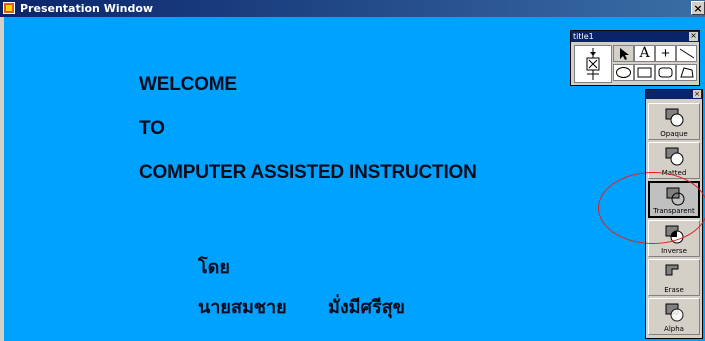 This screenshot has width=705, height=341. What do you see at coordinates (623, 53) in the screenshot?
I see `arrow-tool-icon` at bounding box center [623, 53].